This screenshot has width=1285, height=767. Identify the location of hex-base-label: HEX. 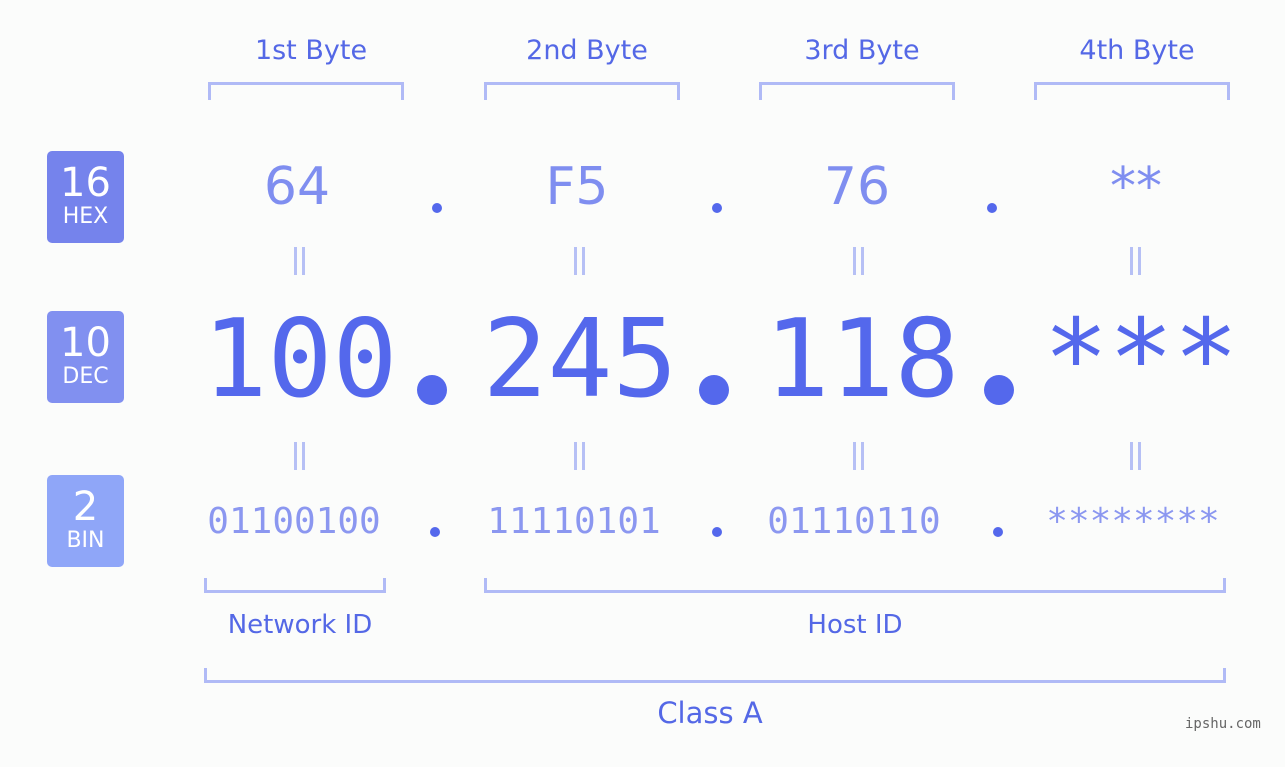
(85, 216).